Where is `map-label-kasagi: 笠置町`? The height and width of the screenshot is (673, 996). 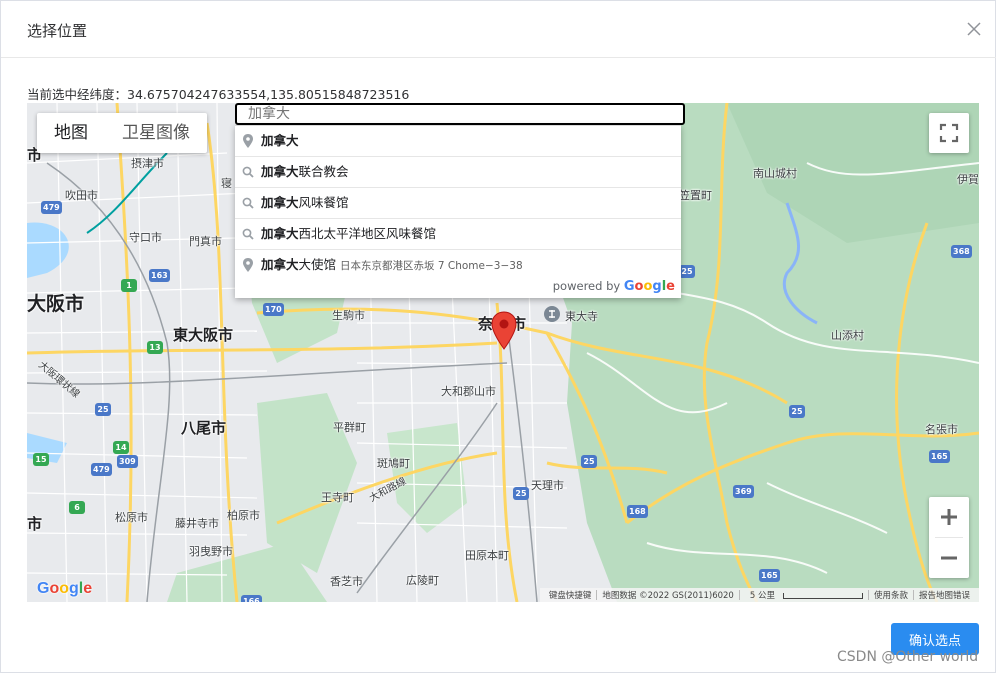 map-label-kasagi: 笠置町 is located at coordinates (695, 195).